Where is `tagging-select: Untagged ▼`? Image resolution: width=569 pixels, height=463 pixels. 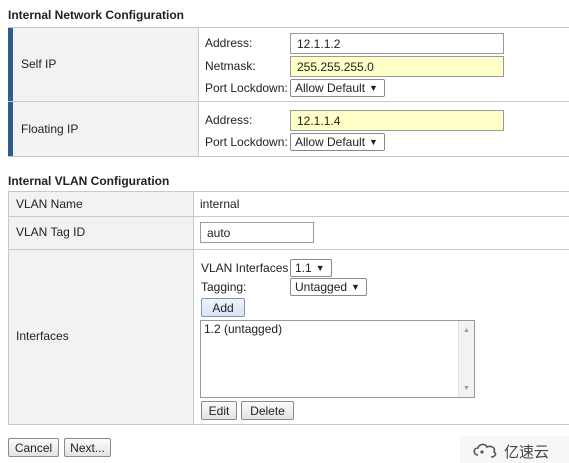 tagging-select: Untagged ▼ is located at coordinates (328, 287).